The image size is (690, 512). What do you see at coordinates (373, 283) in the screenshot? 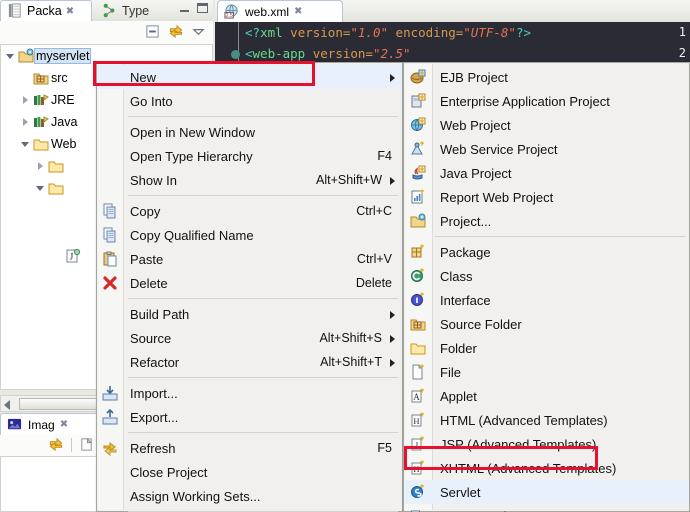
I see `menu-item-accelerator: Delete` at bounding box center [373, 283].